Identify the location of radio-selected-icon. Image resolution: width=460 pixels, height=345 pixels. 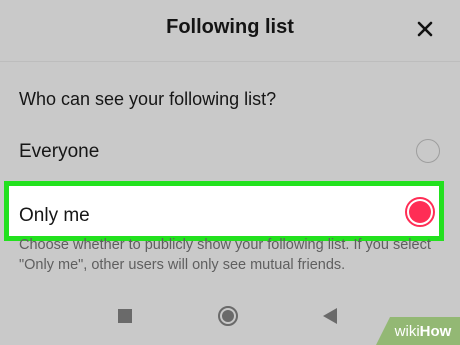
(420, 212).